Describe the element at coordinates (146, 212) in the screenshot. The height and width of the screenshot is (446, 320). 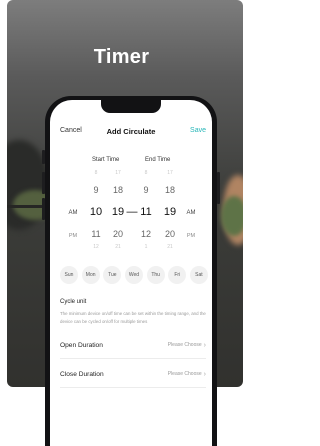
I see `picker-selected: 11` at that location.